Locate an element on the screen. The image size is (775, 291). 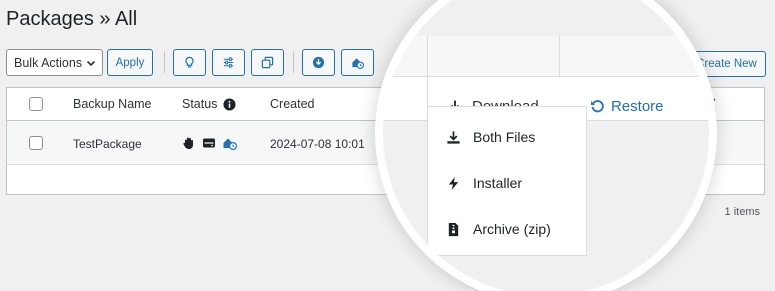
apply-label: Apply is located at coordinates (130, 62).